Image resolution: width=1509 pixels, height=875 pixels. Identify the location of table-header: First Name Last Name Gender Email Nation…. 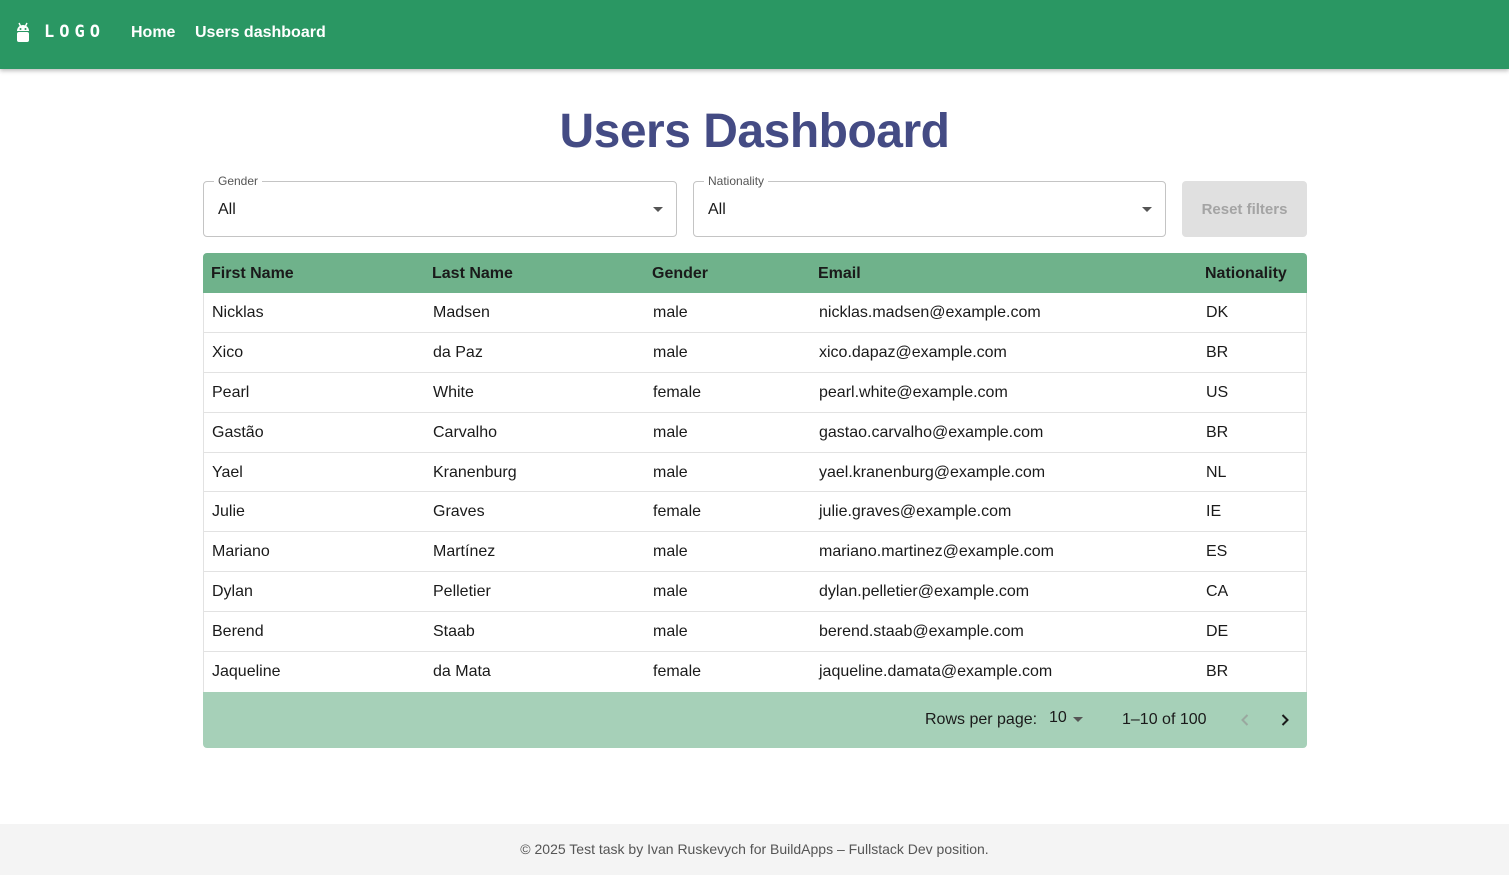
(755, 273).